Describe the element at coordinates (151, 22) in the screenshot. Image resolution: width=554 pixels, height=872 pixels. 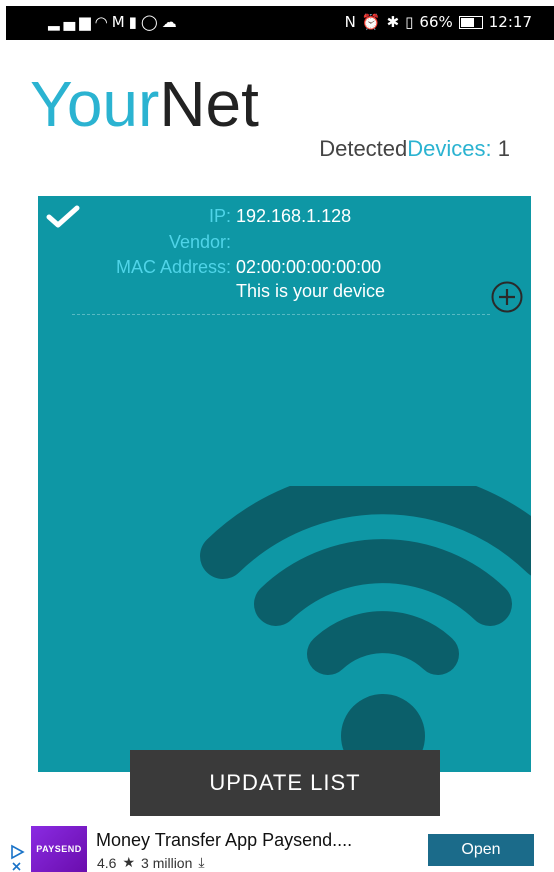
I see `whatsapp-icon: ◯` at that location.